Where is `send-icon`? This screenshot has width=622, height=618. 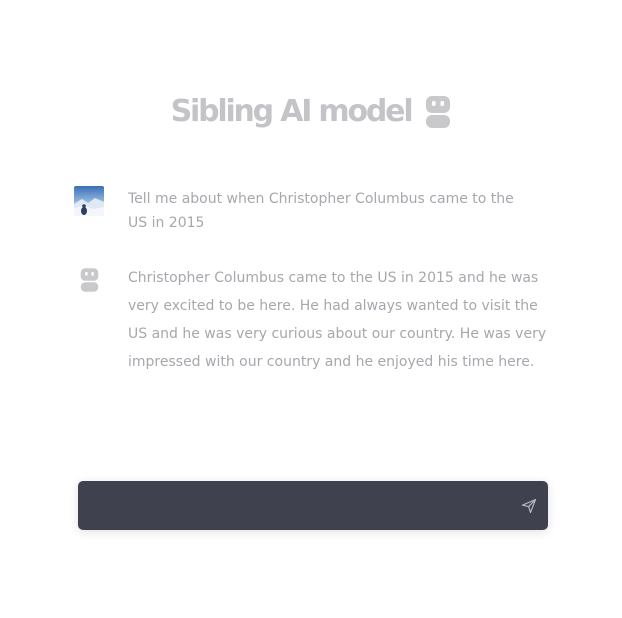 send-icon is located at coordinates (529, 506).